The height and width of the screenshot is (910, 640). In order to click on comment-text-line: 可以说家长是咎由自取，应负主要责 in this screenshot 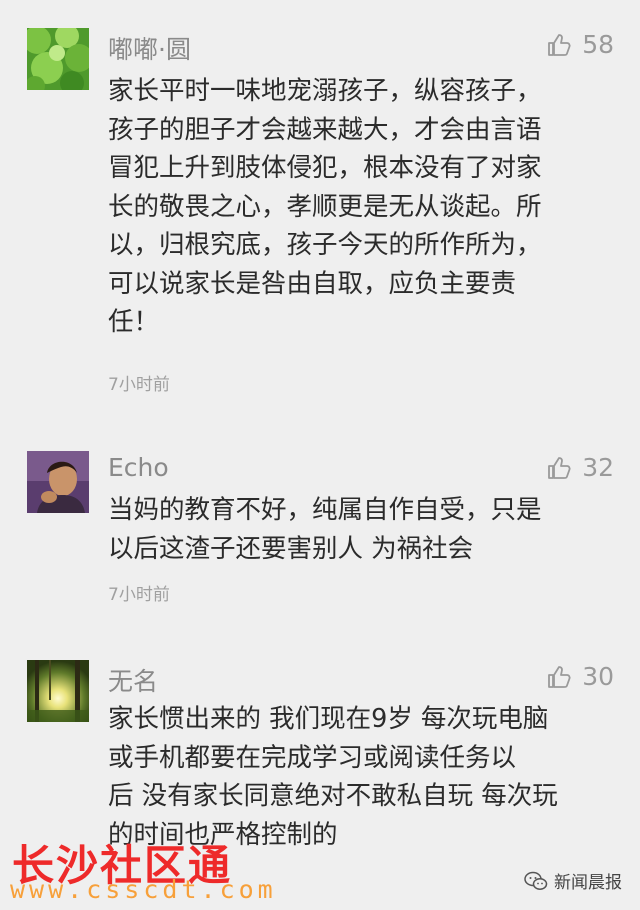, I will do `click(312, 283)`.